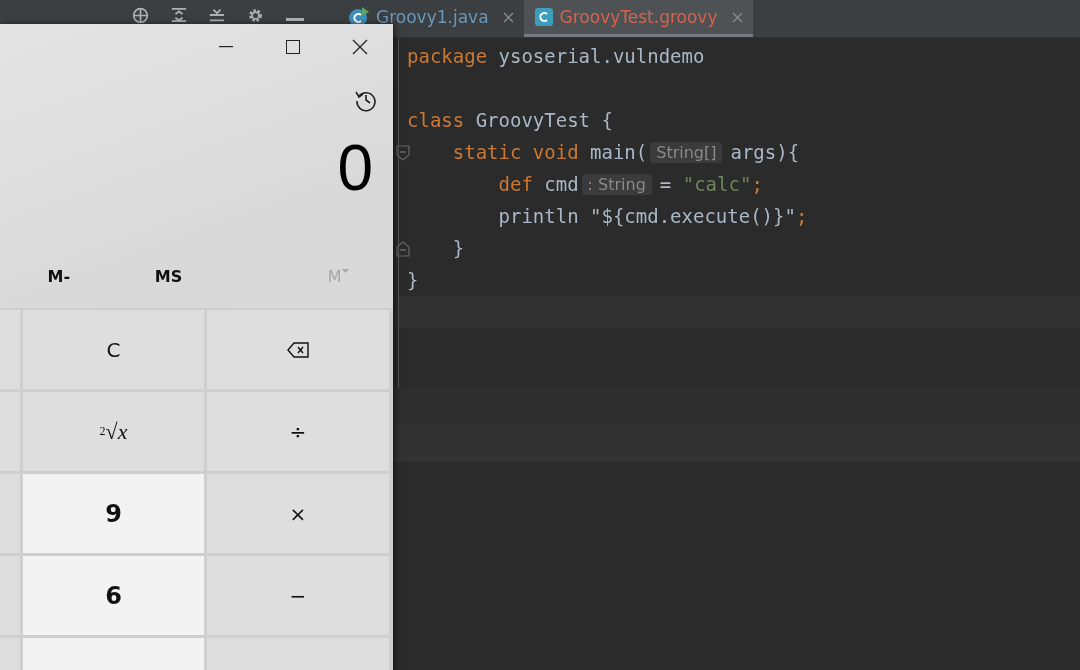 The image size is (1080, 670). I want to click on operator-button: −, so click(298, 595).